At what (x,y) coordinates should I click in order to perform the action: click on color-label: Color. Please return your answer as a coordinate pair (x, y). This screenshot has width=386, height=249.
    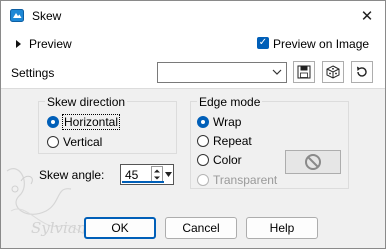
    Looking at the image, I should click on (227, 160).